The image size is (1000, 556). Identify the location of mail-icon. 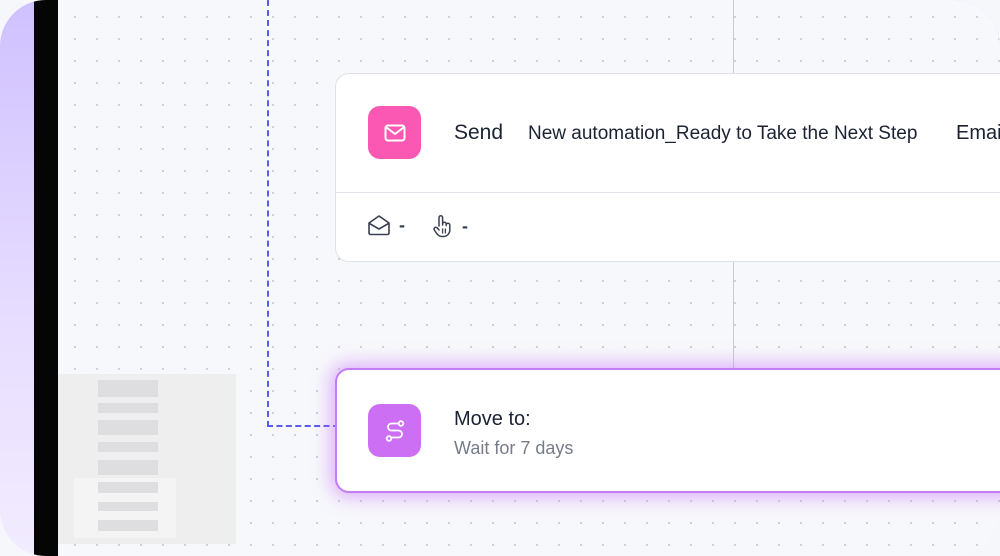
(394, 132).